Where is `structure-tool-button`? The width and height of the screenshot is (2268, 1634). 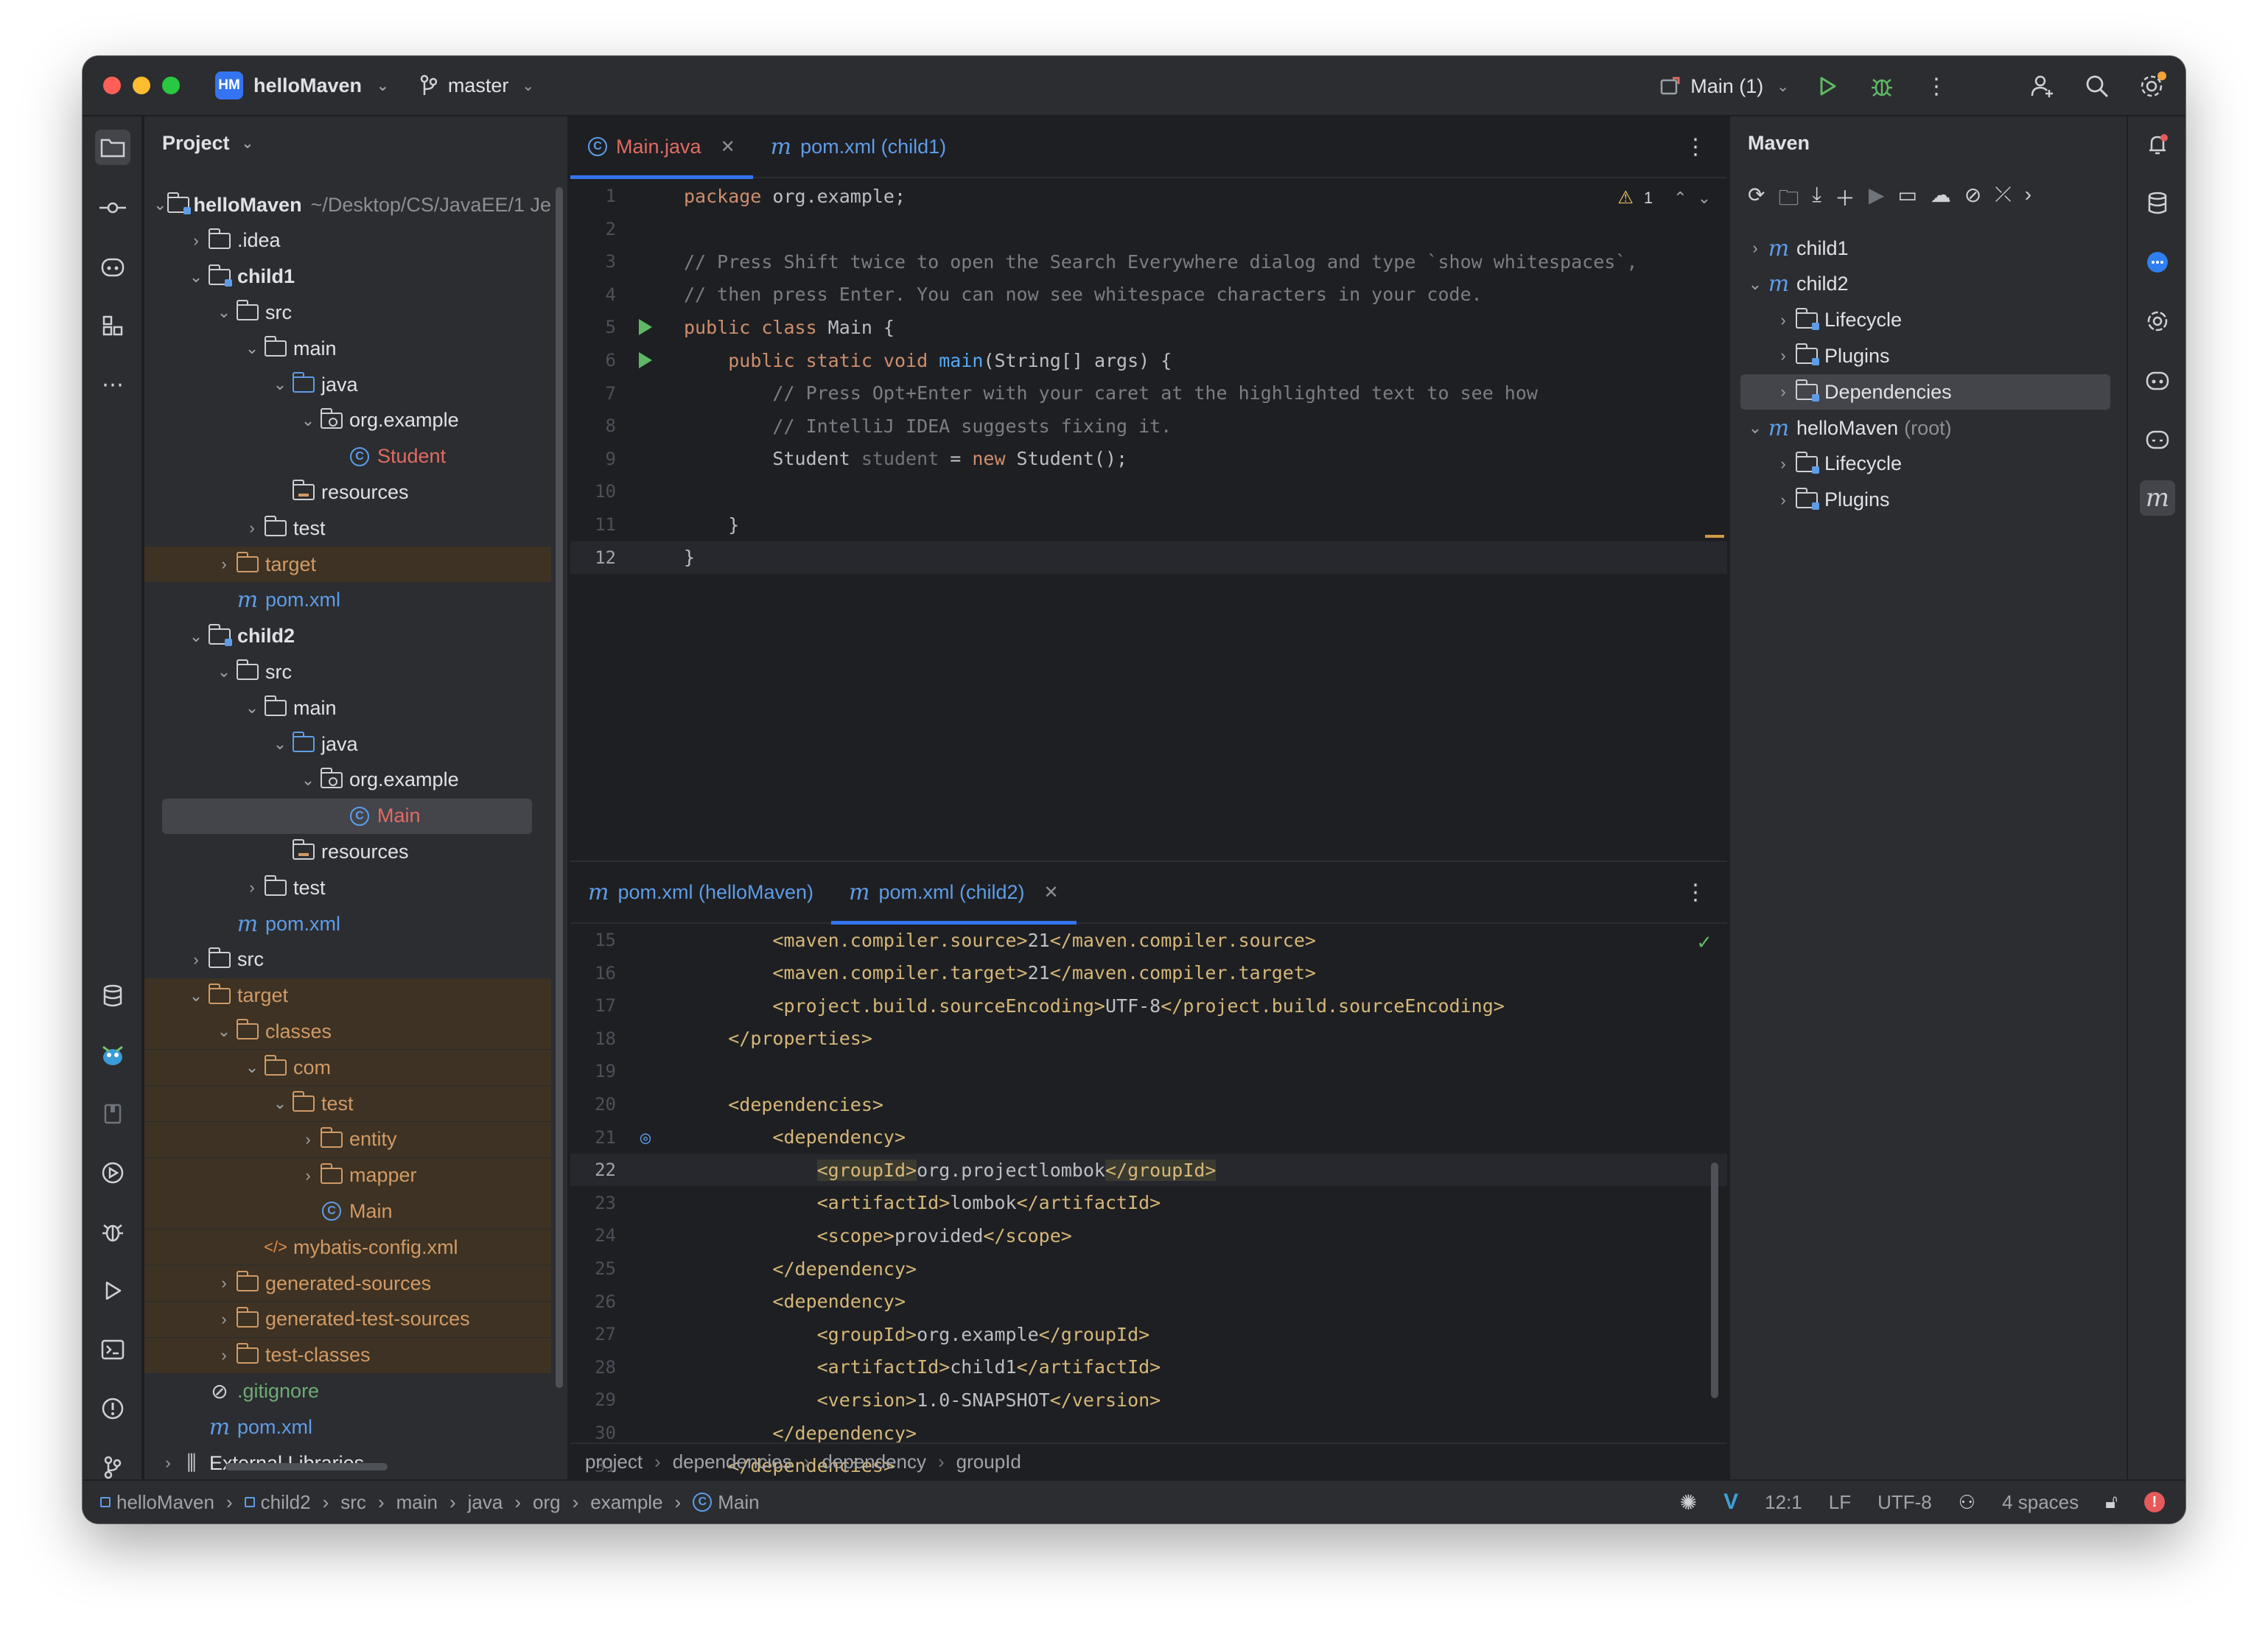 structure-tool-button is located at coordinates (112, 325).